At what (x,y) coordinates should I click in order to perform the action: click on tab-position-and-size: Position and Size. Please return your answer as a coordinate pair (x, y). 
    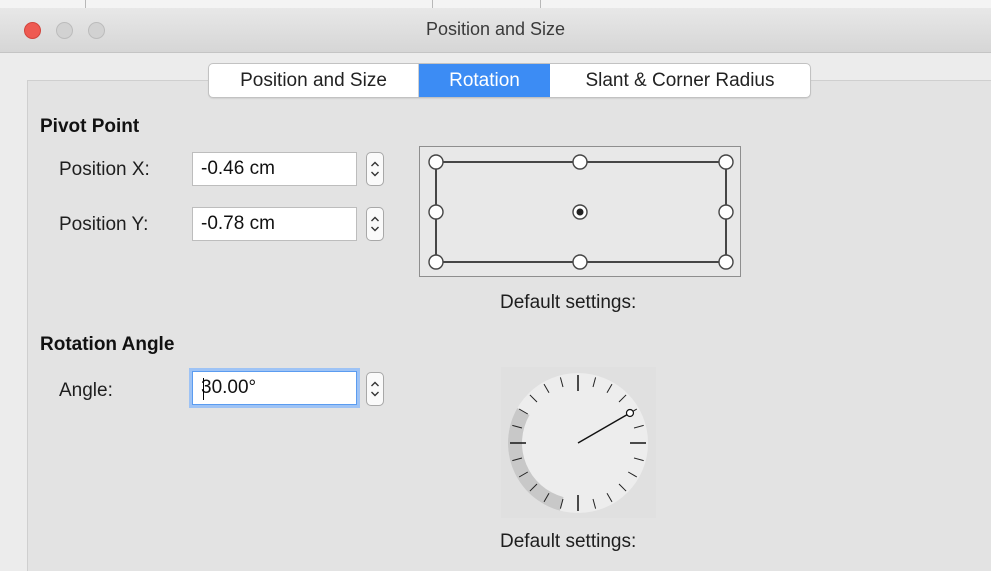
    Looking at the image, I should click on (314, 80).